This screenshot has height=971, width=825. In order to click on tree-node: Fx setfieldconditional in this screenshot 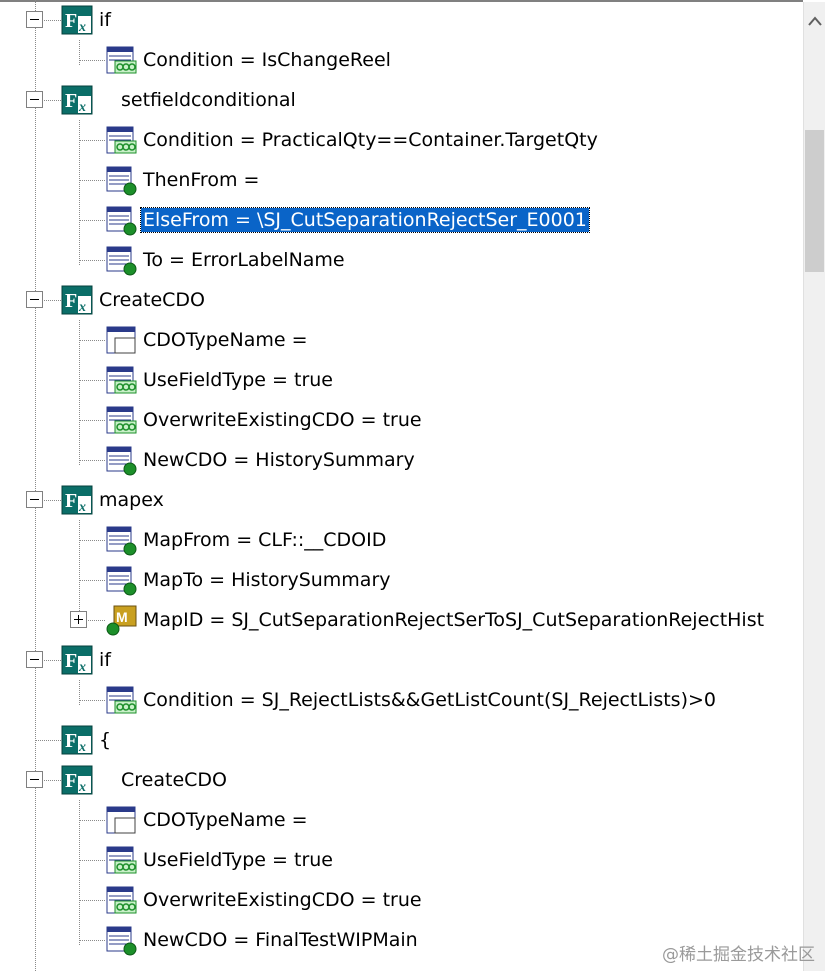, I will do `click(401, 100)`.